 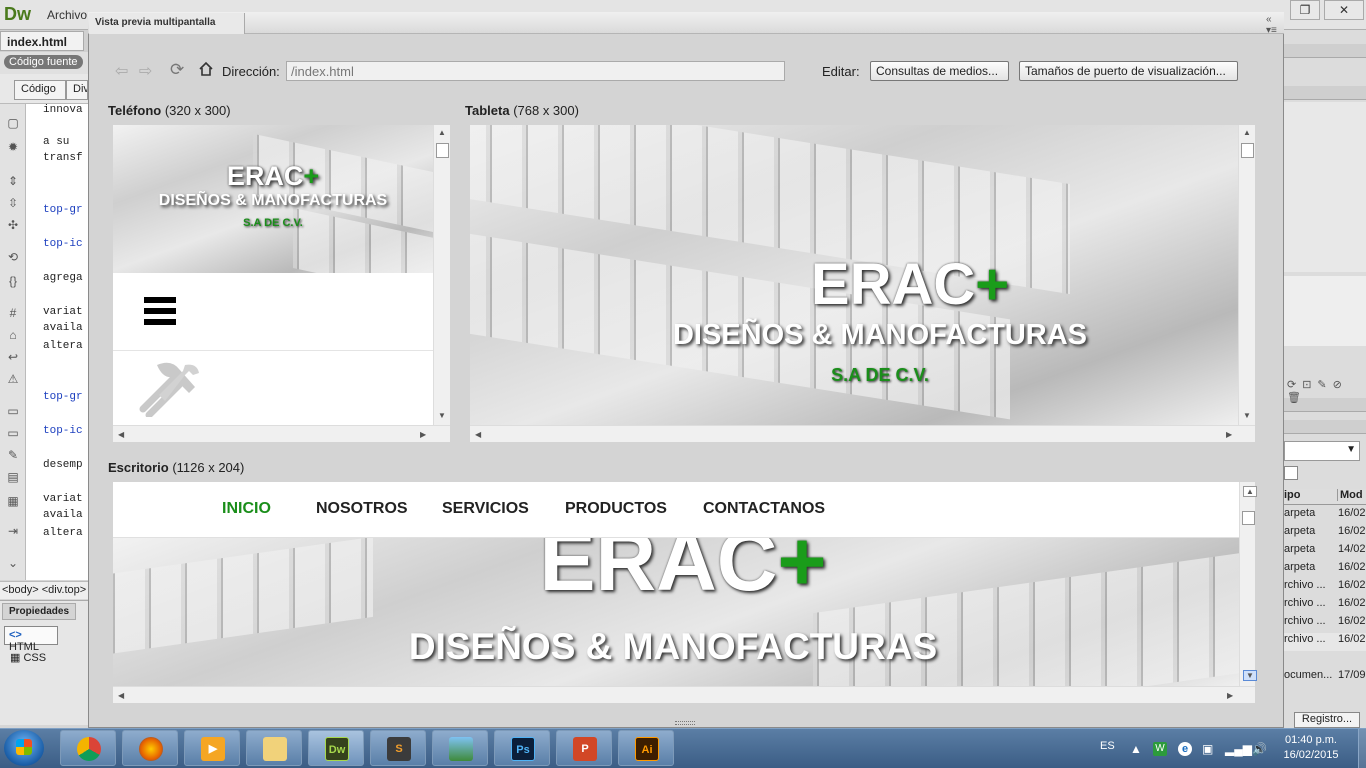 I want to click on volume-icon: 🔊, so click(x=1259, y=749).